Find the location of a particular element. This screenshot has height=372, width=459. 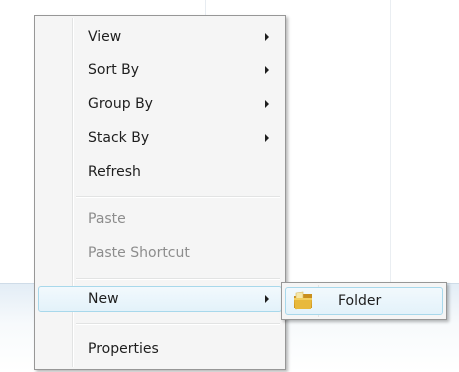

menu-item-label: New is located at coordinates (103, 299).